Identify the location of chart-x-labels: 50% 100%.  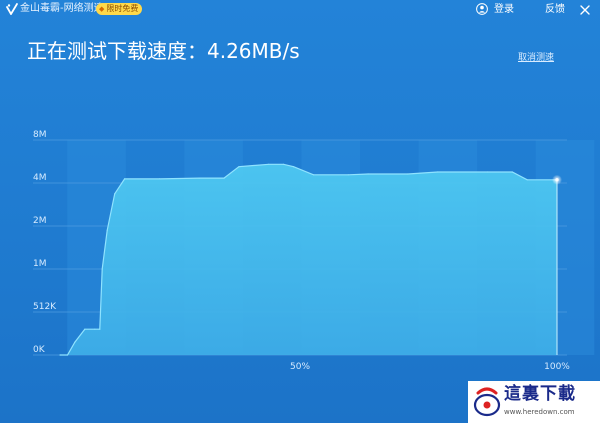
(430, 367).